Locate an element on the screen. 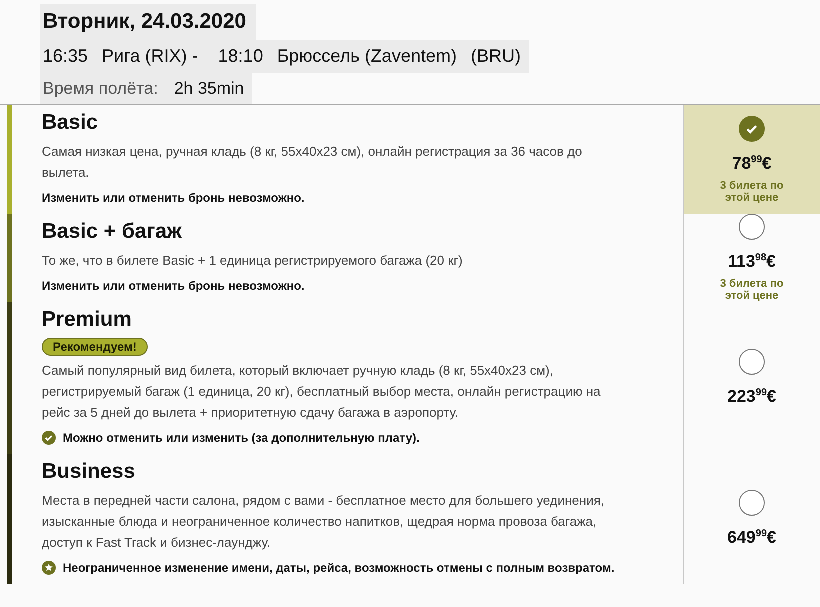 The width and height of the screenshot is (820, 607). route-text: 16:35 is located at coordinates (65, 56).